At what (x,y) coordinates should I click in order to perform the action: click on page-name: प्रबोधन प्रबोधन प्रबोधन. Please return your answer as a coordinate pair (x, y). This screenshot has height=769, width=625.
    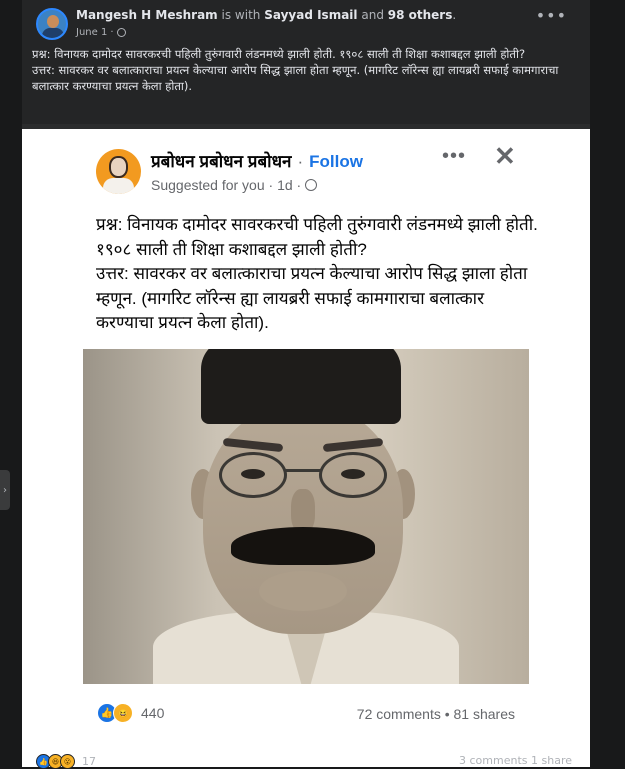
    Looking at the image, I should click on (221, 161).